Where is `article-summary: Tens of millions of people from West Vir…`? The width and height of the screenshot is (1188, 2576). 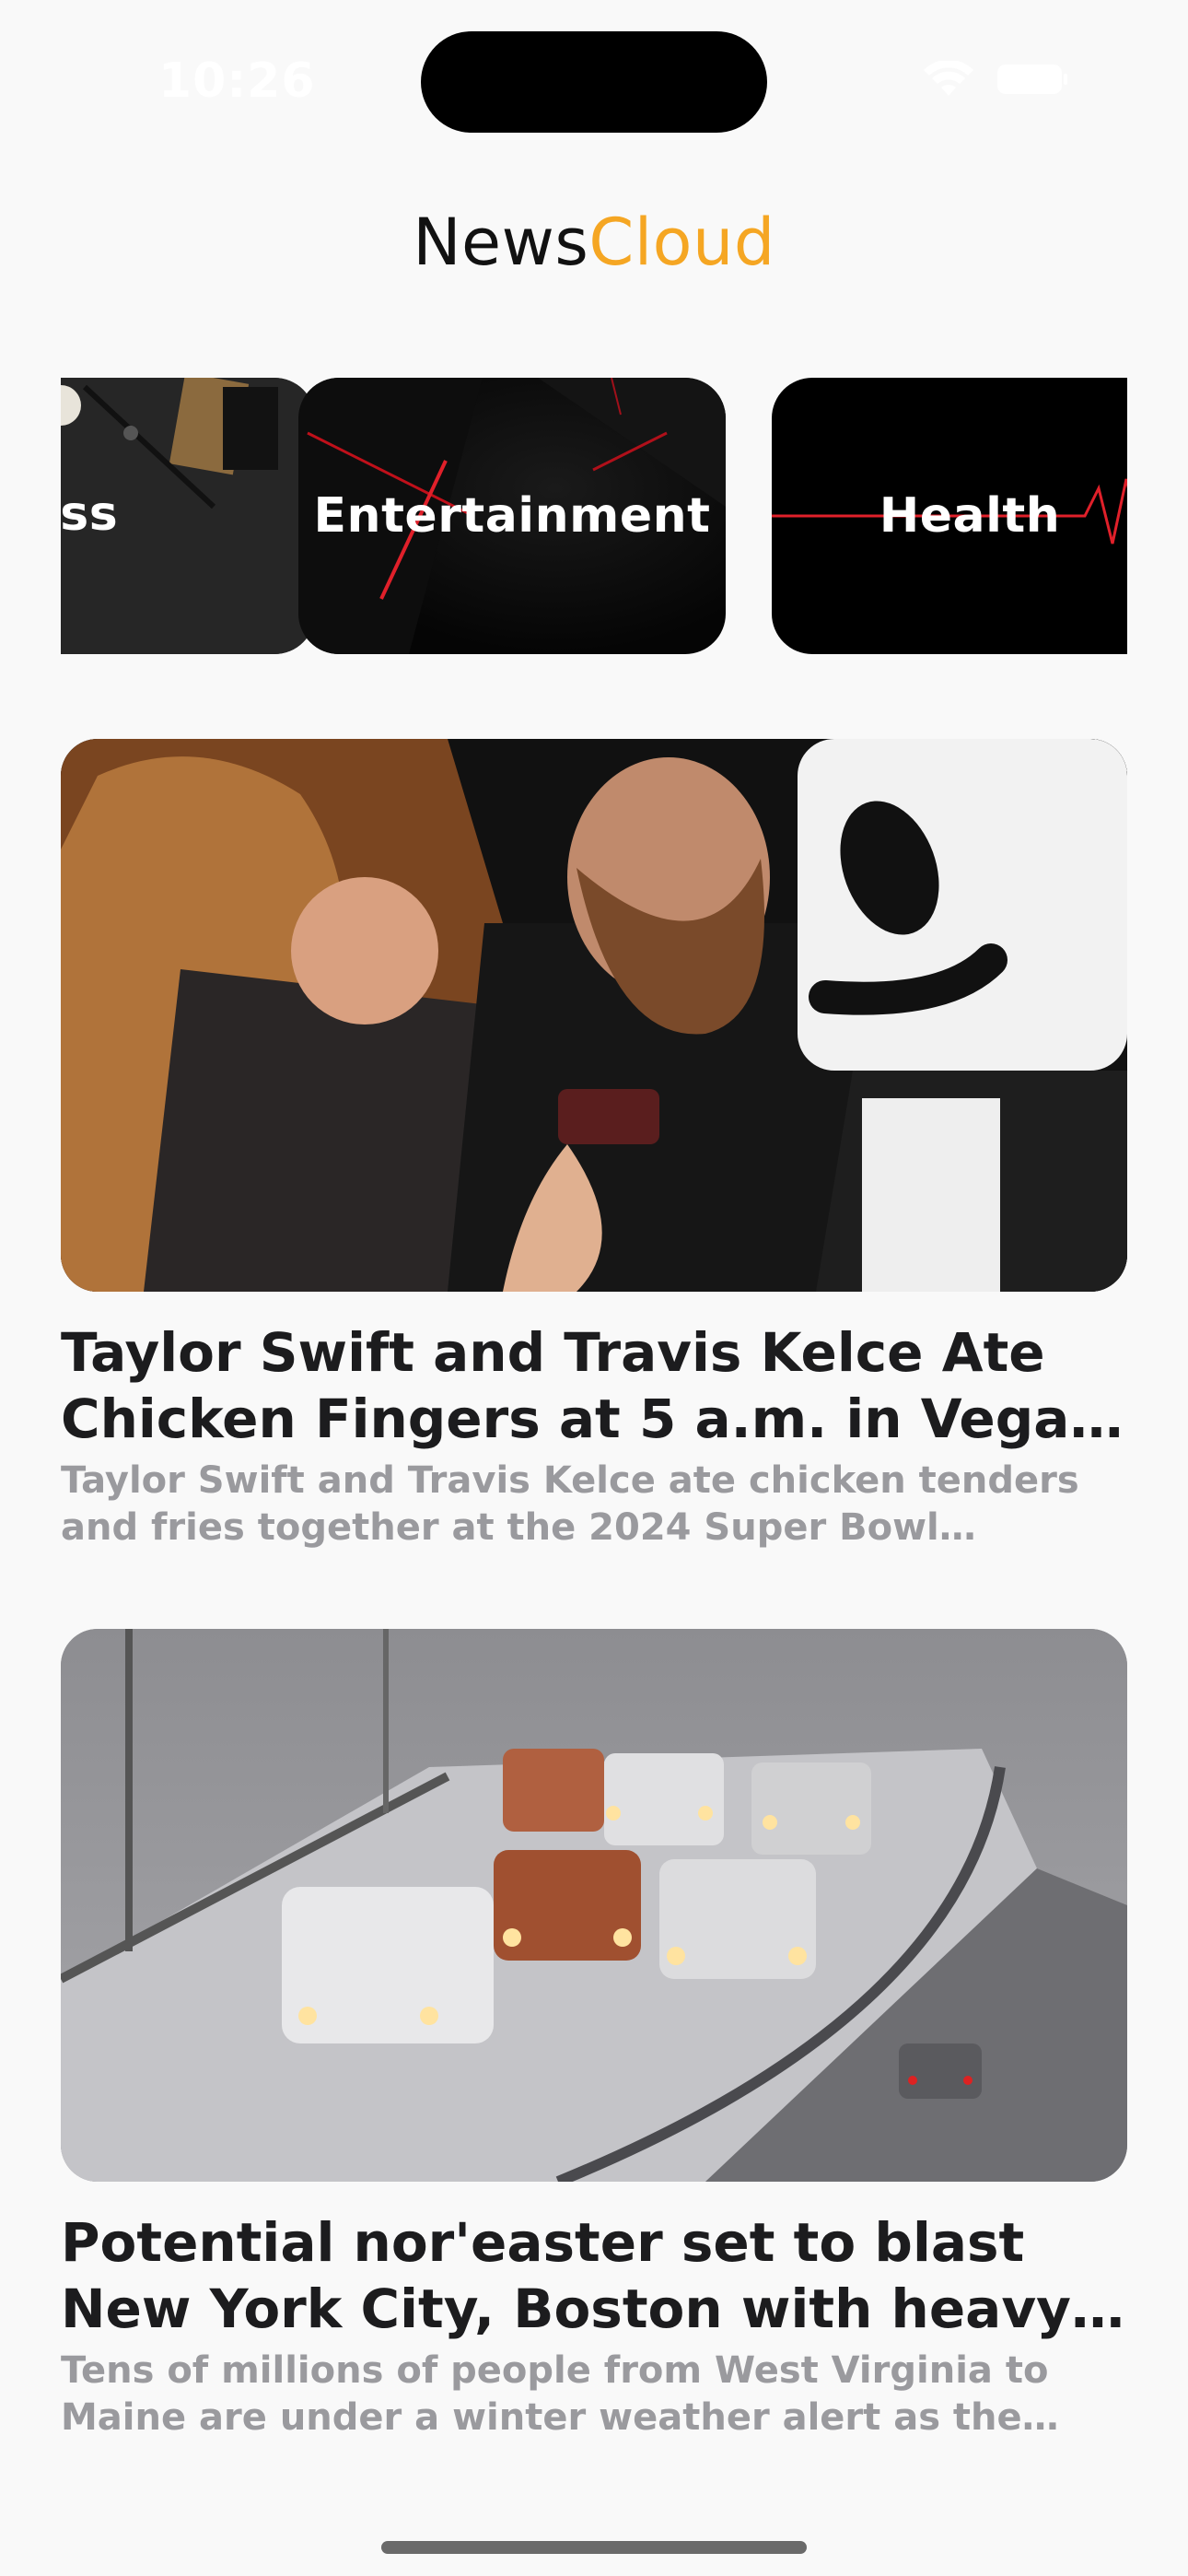
article-summary: Tens of millions of people from West Vir… is located at coordinates (555, 2394).